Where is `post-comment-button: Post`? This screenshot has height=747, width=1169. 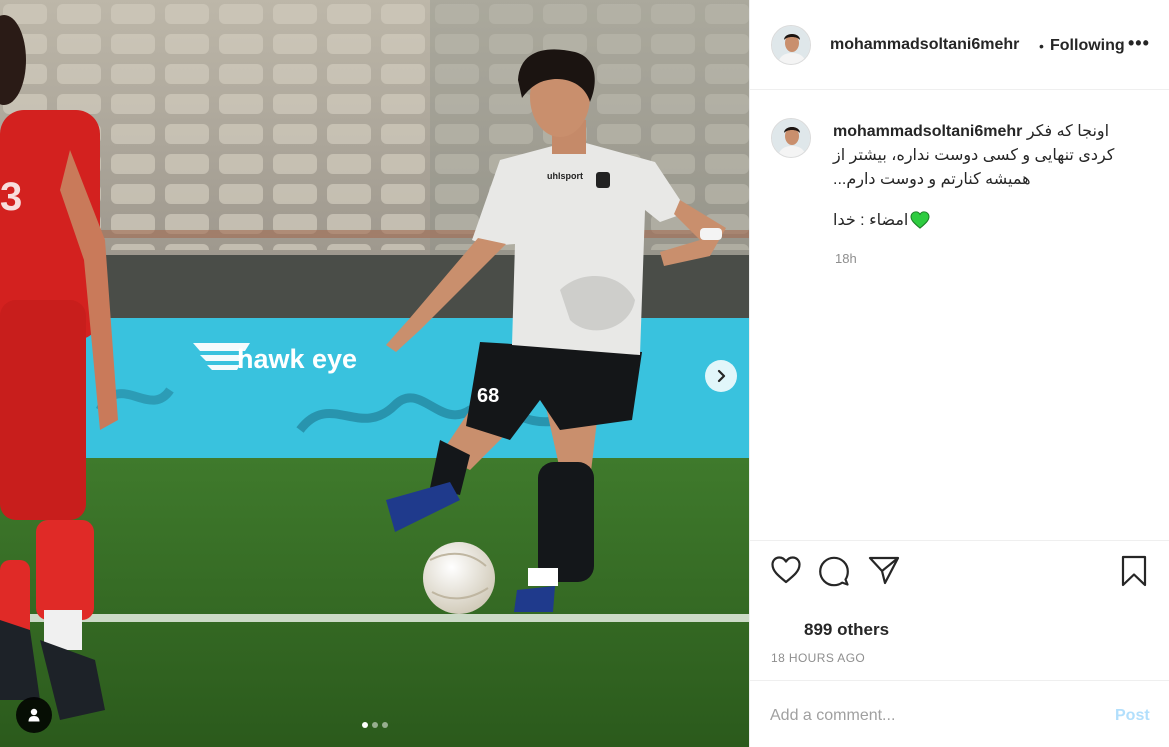
post-comment-button: Post is located at coordinates (1132, 716).